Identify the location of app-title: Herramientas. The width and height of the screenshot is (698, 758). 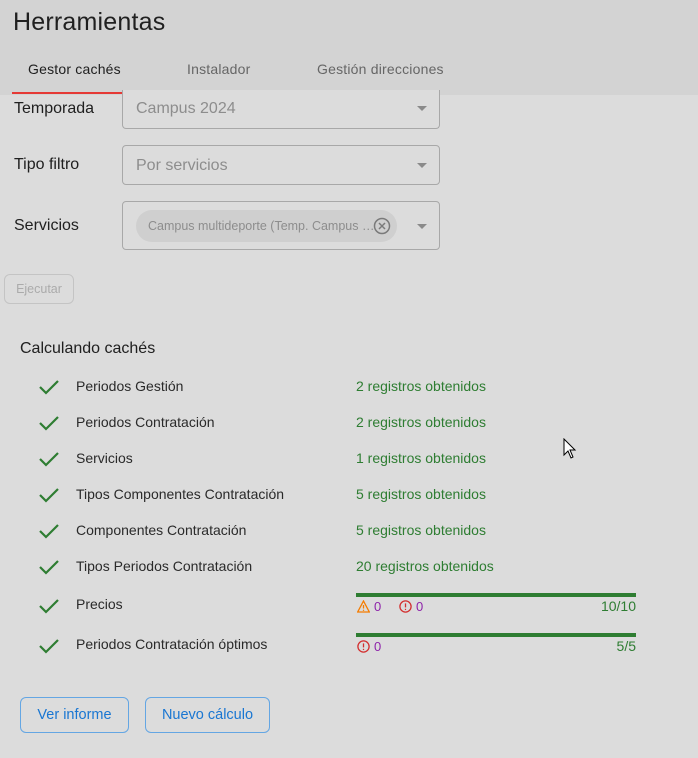
(89, 22).